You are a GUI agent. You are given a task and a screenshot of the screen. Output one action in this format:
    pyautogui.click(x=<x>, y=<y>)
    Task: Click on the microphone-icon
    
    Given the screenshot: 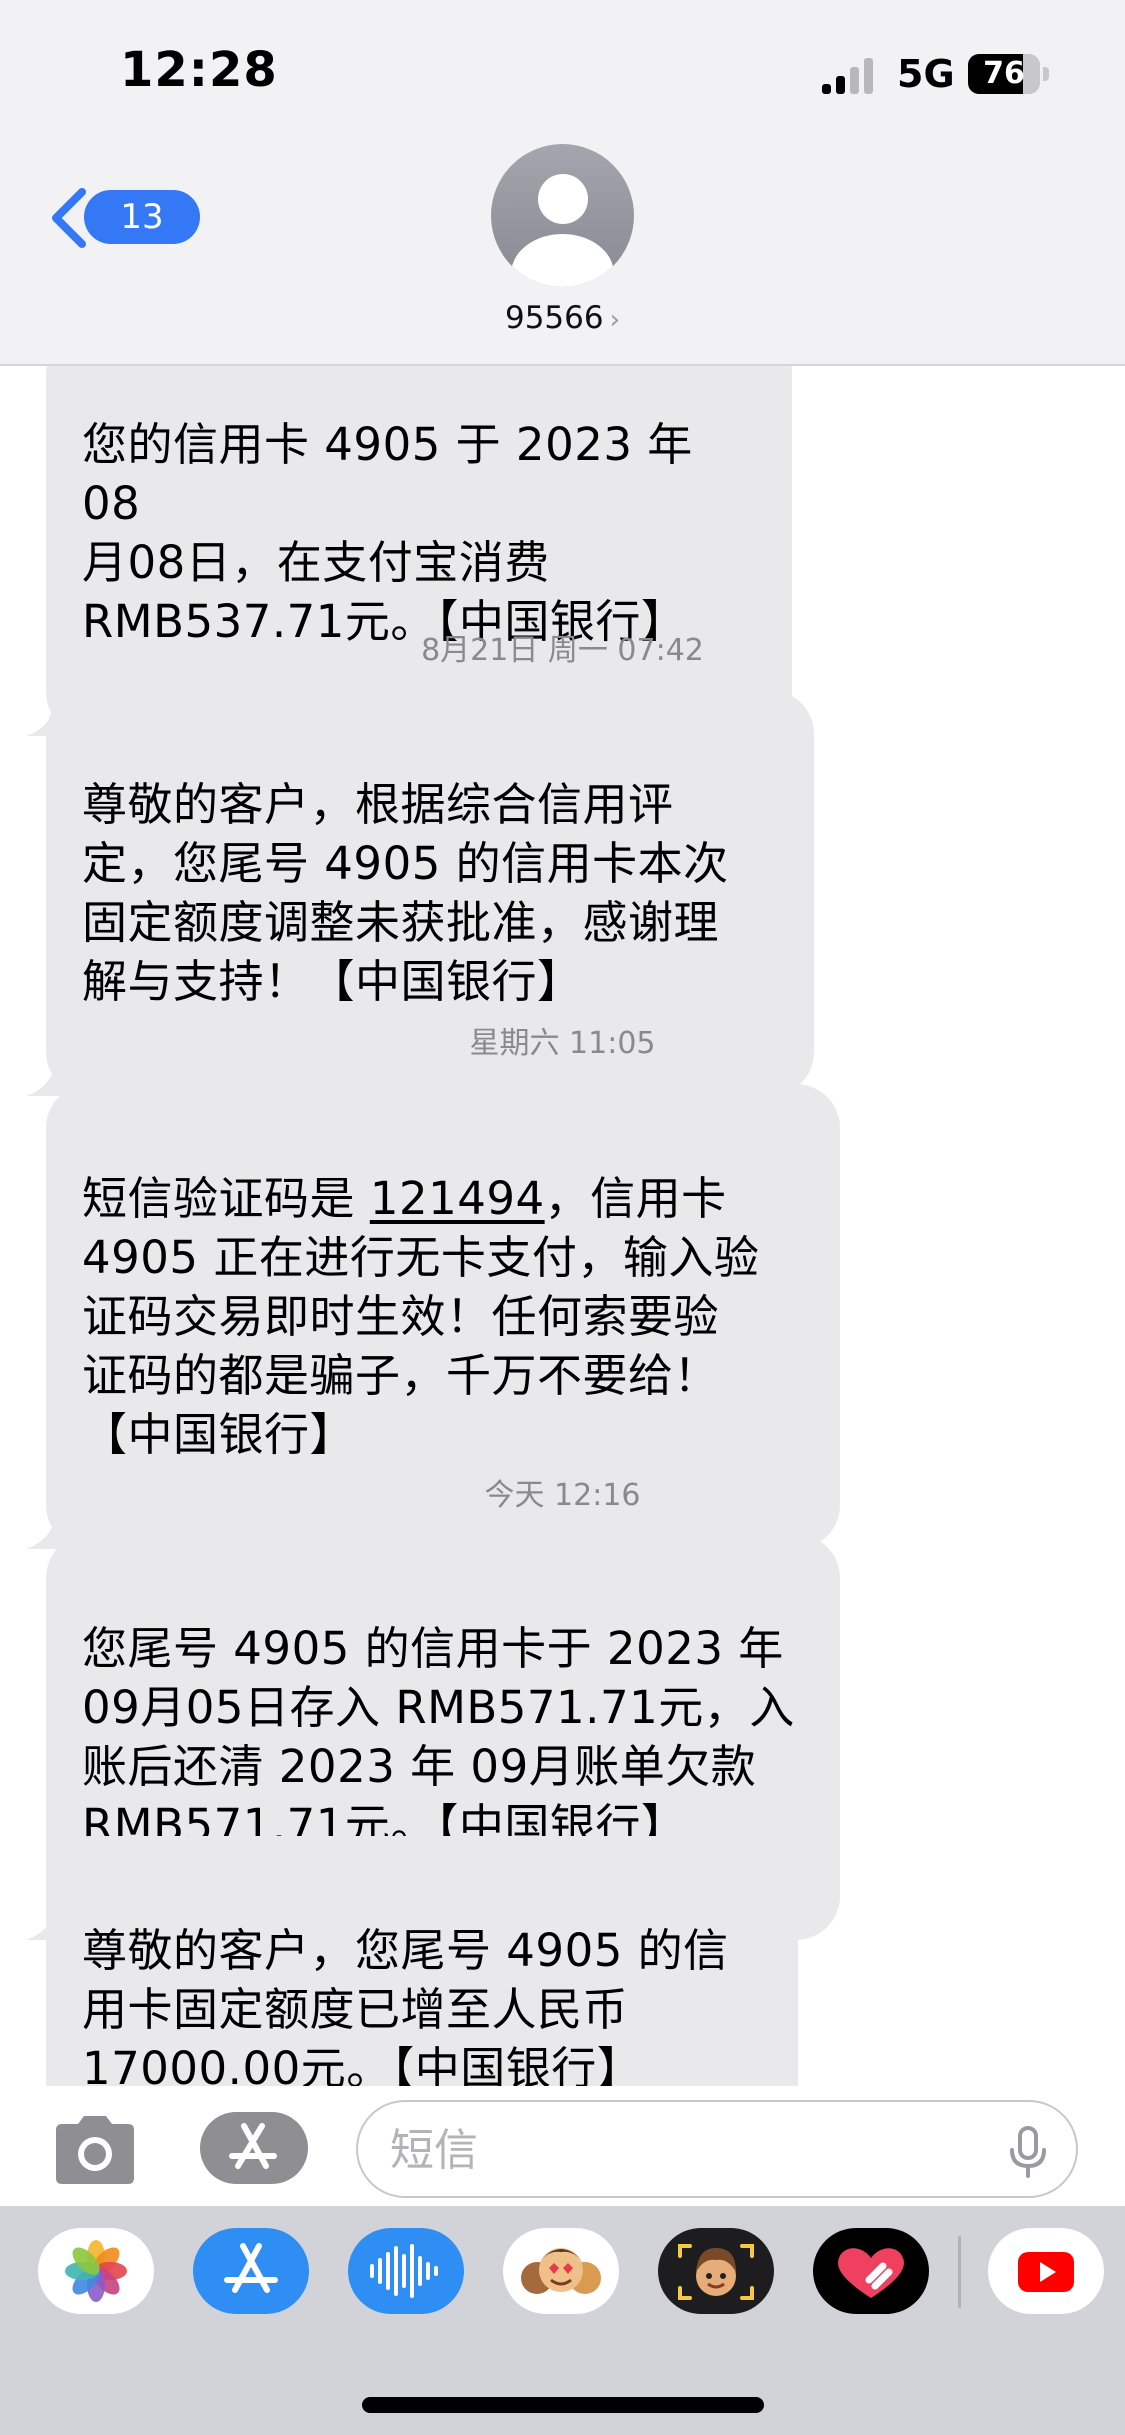 What is the action you would take?
    pyautogui.click(x=1028, y=2152)
    